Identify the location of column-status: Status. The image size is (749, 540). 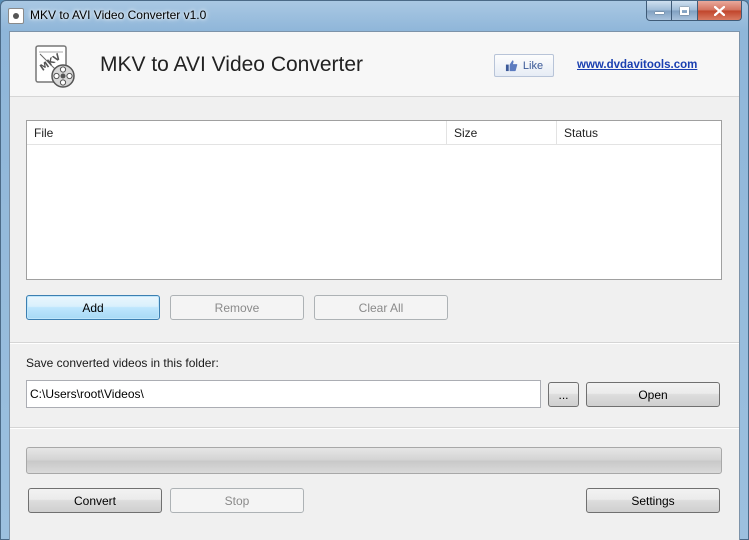
(639, 133).